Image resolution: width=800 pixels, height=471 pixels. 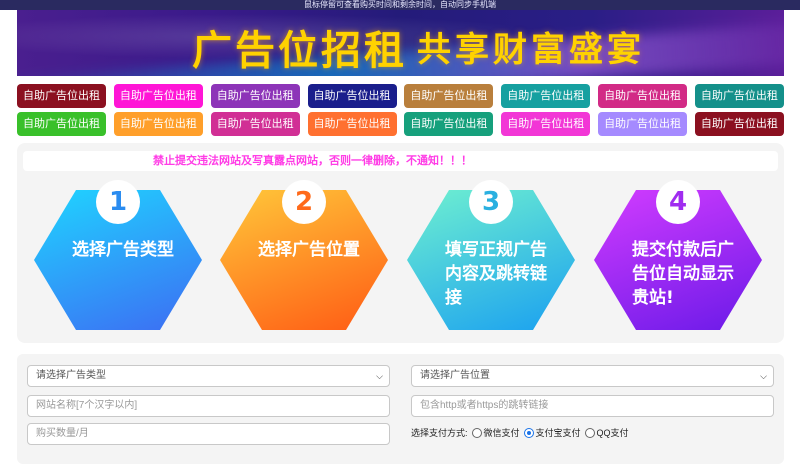 What do you see at coordinates (304, 202) in the screenshot?
I see `step-number: 2` at bounding box center [304, 202].